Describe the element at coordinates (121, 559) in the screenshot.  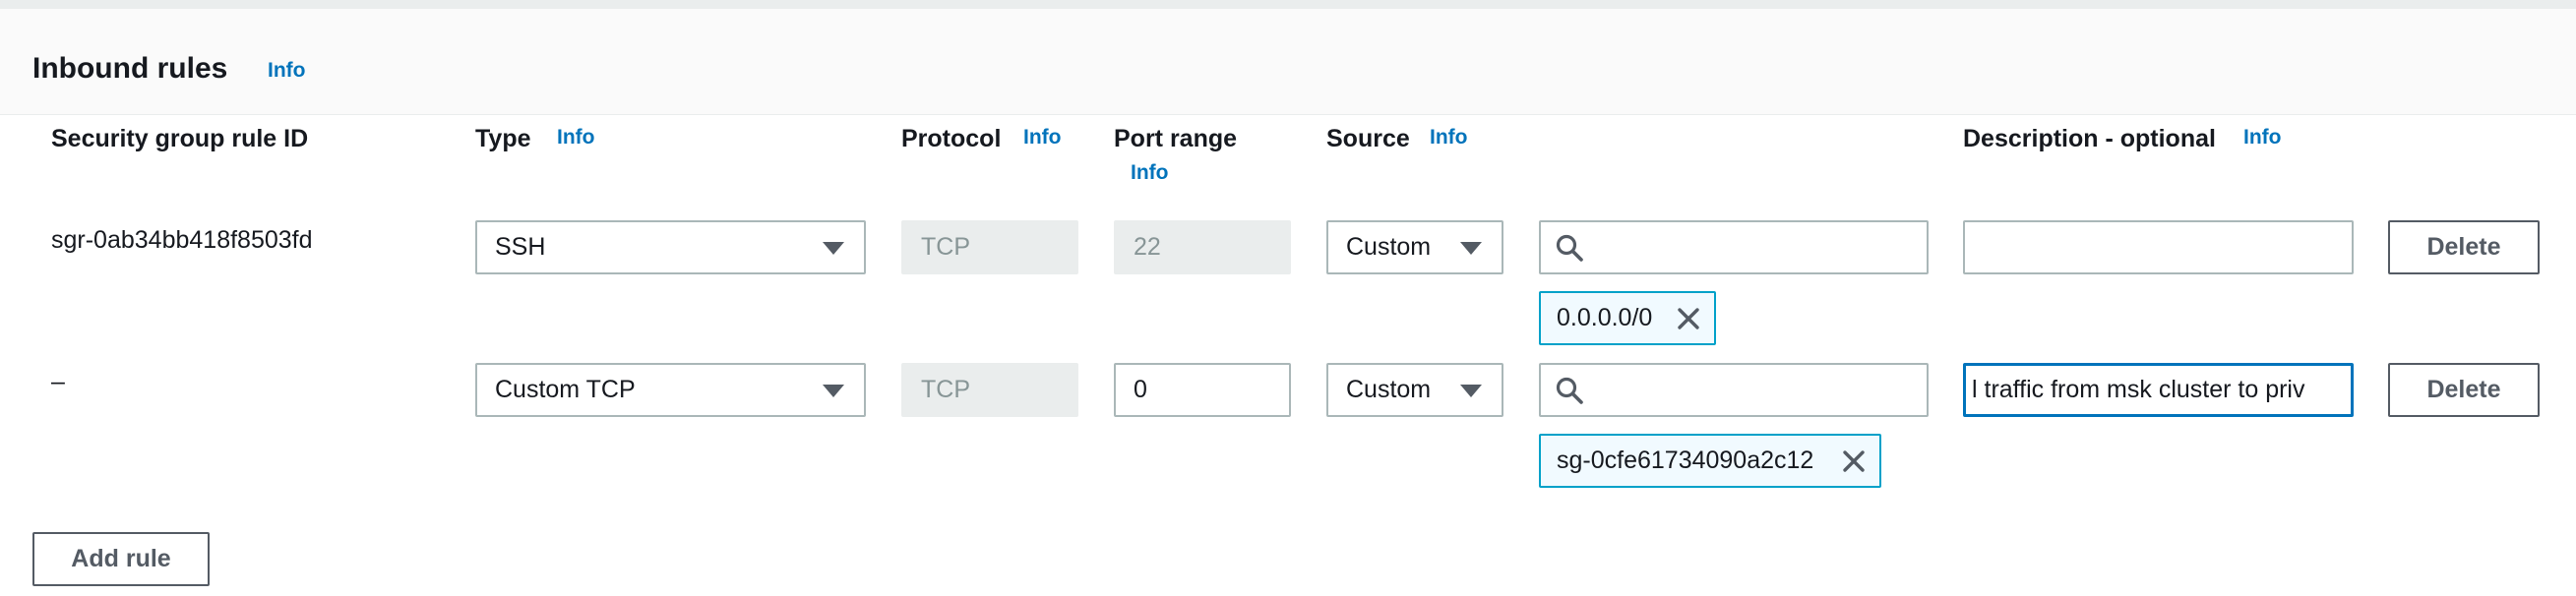
I see `add-rule-button: Add rule` at that location.